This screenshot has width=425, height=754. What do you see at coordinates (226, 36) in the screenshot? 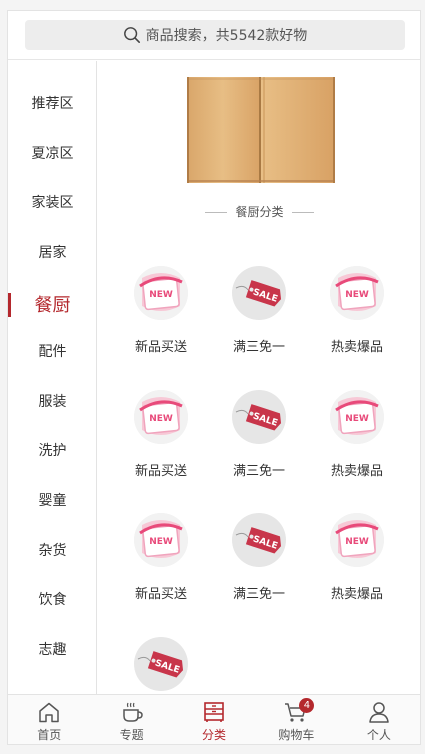
I see `search-placeholder: 商品搜索，共5542款好物` at bounding box center [226, 36].